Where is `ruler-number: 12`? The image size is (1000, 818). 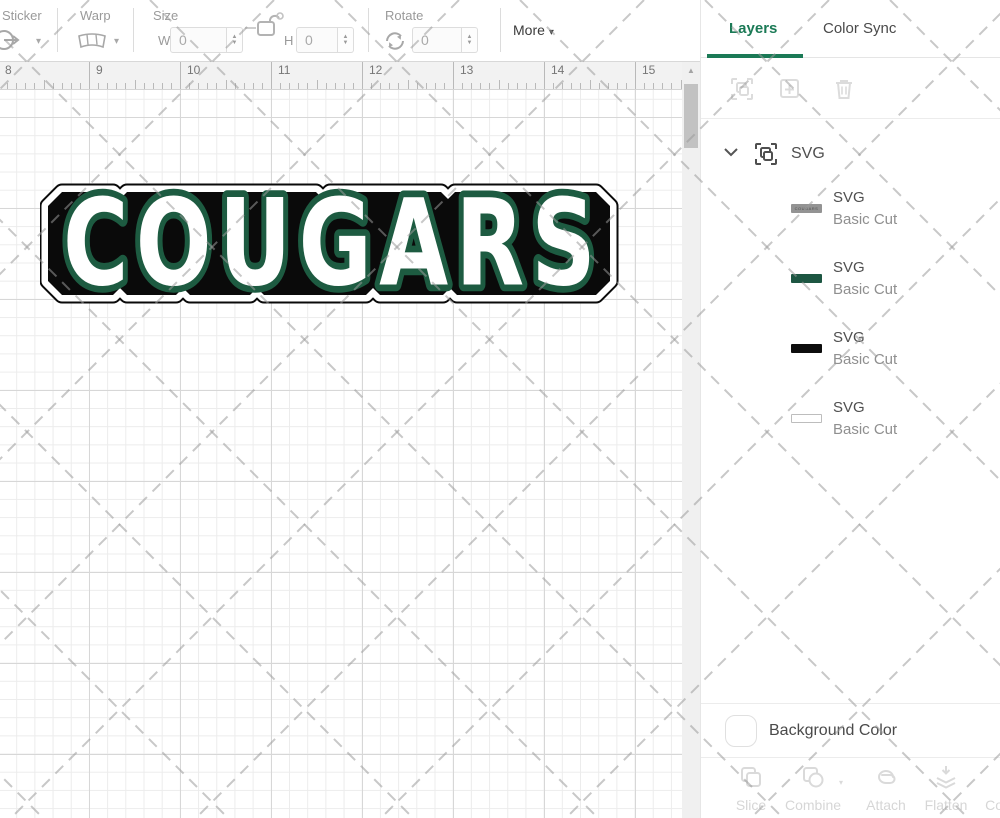
ruler-number: 12 is located at coordinates (376, 70).